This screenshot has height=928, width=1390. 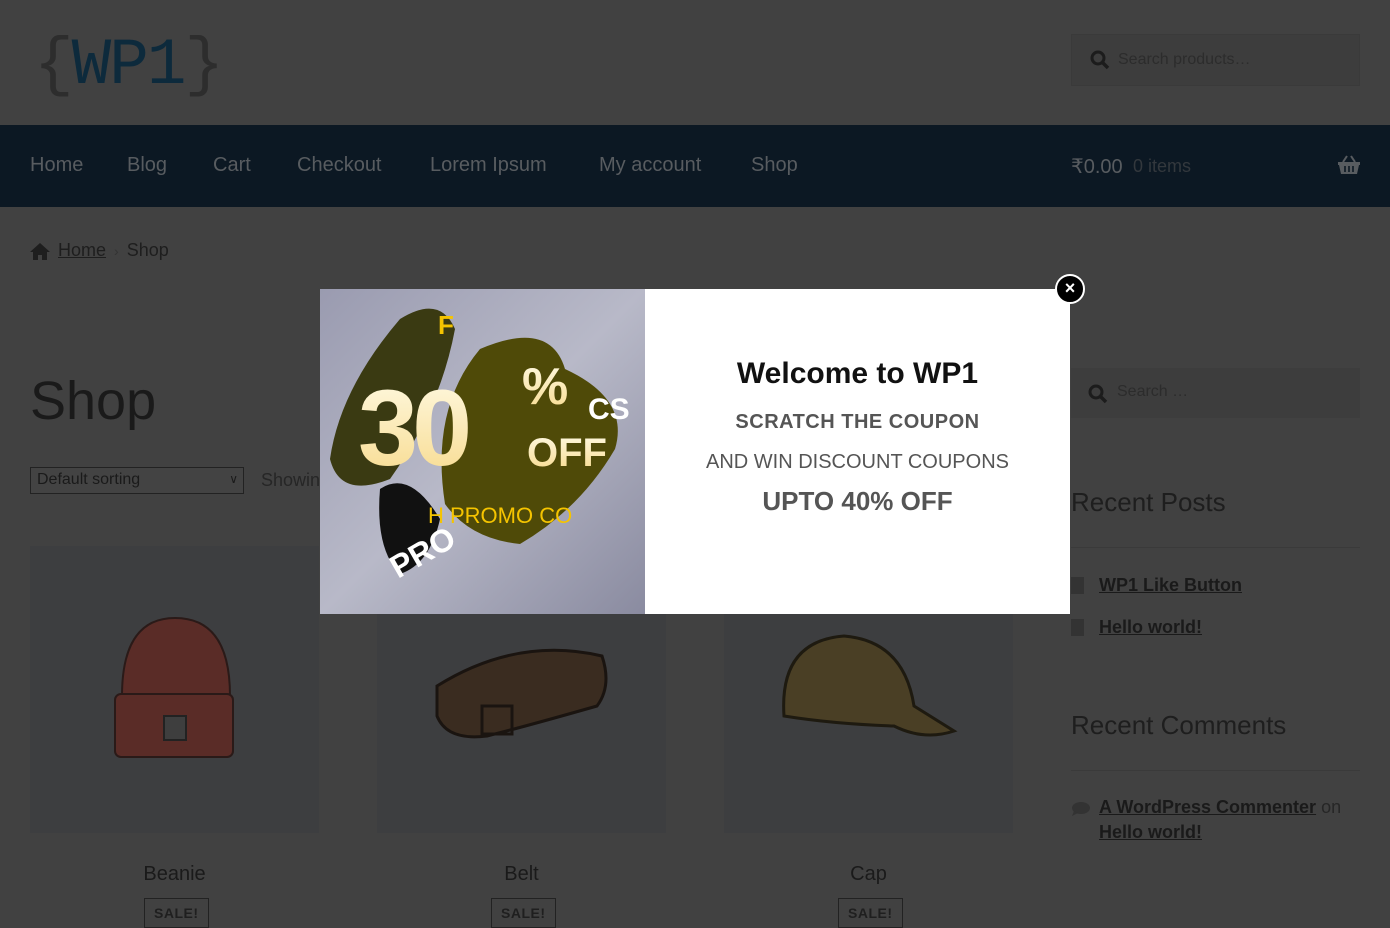 I want to click on comment-post-link: Hello world!, so click(x=1150, y=832).